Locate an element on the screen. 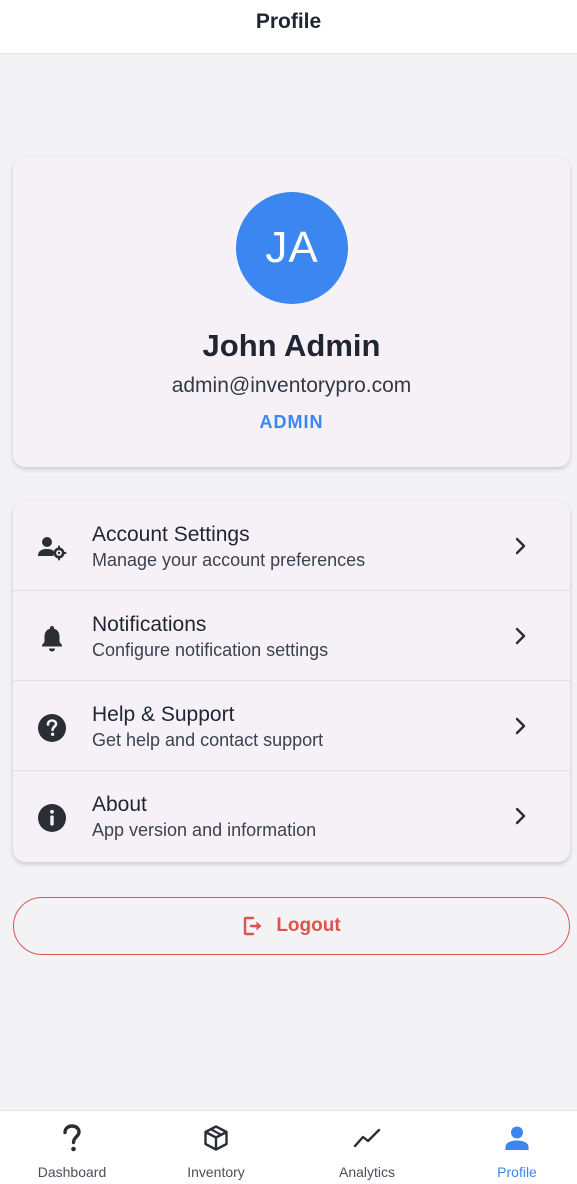  nav-tab-inventory: Inventory is located at coordinates (216, 1147).